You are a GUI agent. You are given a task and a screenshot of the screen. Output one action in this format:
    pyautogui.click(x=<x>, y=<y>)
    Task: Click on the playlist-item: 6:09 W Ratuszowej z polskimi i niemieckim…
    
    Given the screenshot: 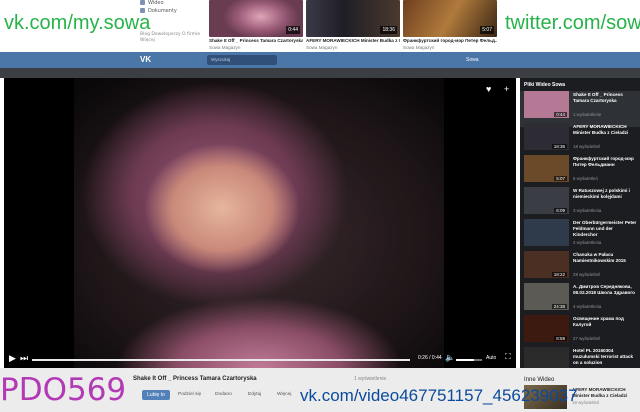 What is the action you would take?
    pyautogui.click(x=580, y=205)
    